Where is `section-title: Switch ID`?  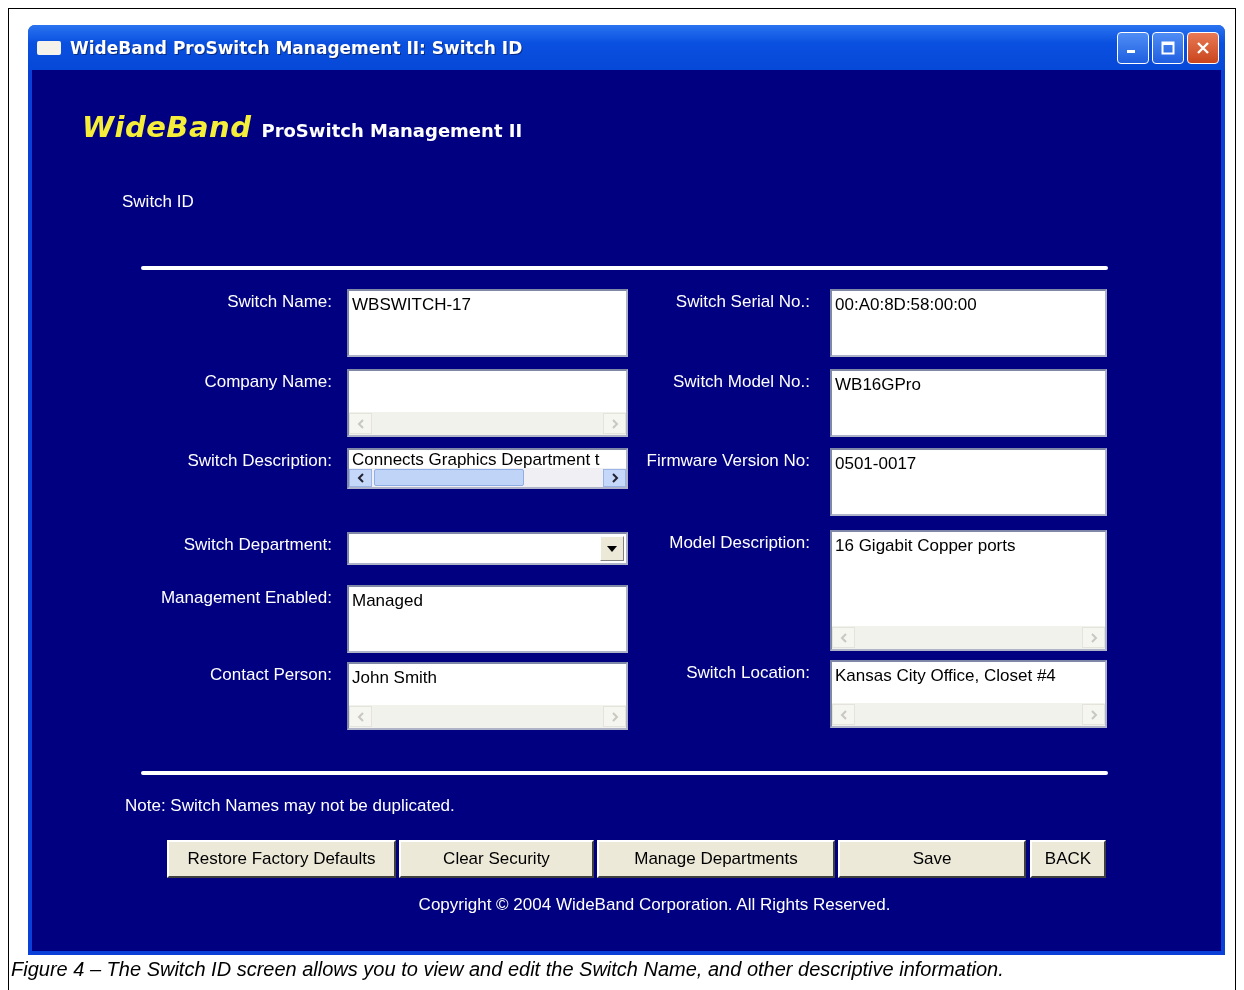
section-title: Switch ID is located at coordinates (158, 202).